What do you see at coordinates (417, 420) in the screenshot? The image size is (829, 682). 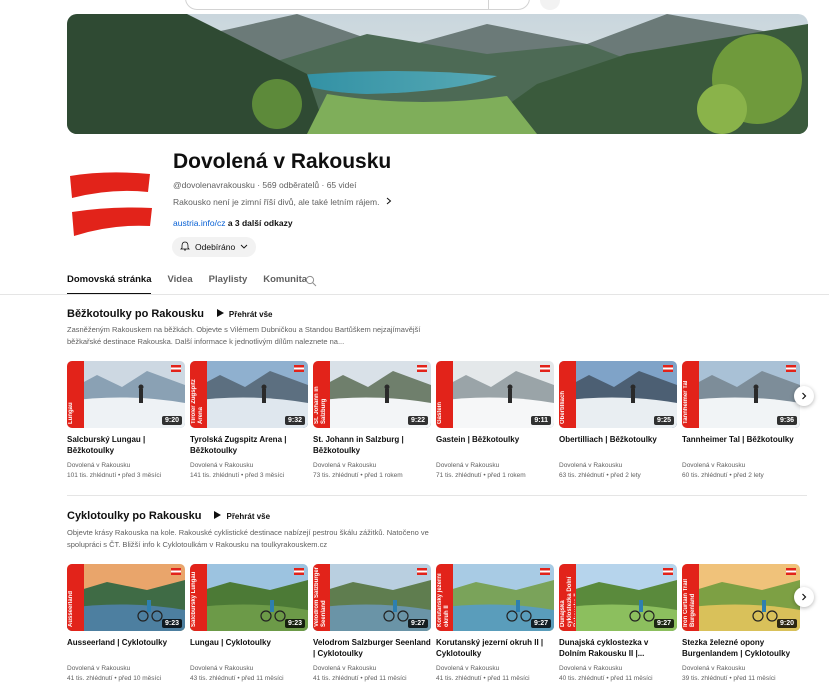 I see `video-duration: 9:22` at bounding box center [417, 420].